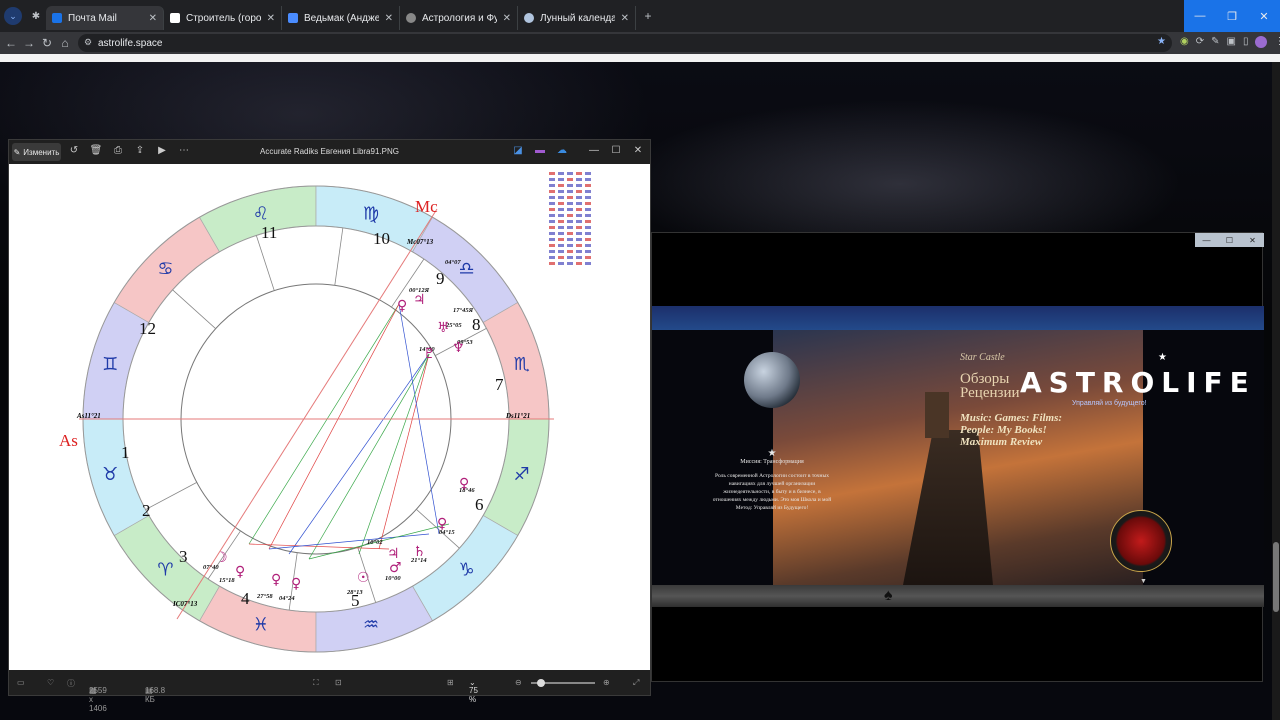 Image resolution: width=1280 pixels, height=720 pixels. What do you see at coordinates (105, 18) in the screenshot?
I see `tab-mail: Почта Mail ✕` at bounding box center [105, 18].